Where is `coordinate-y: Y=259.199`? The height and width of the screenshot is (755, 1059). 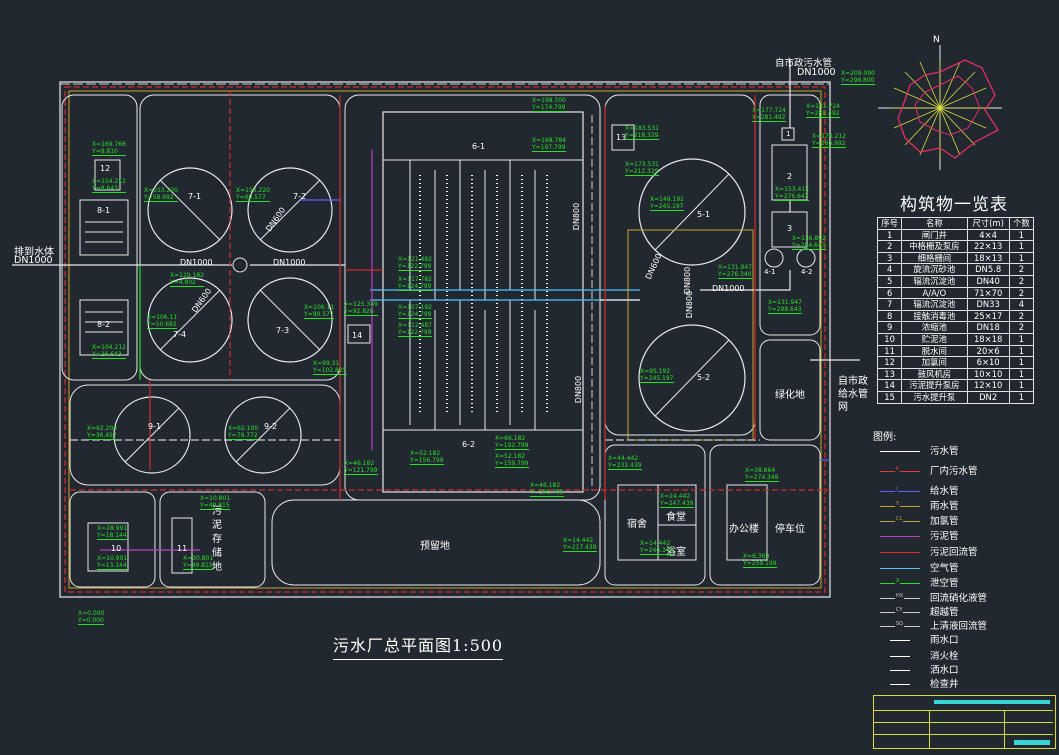
coordinate-y: Y=259.199 is located at coordinates (760, 563).